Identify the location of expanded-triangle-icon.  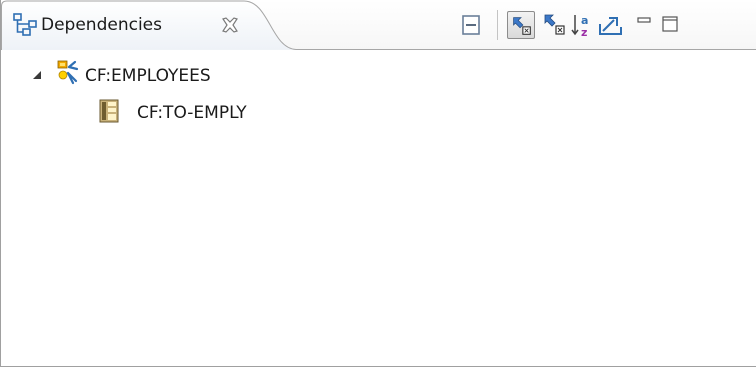
(37, 75).